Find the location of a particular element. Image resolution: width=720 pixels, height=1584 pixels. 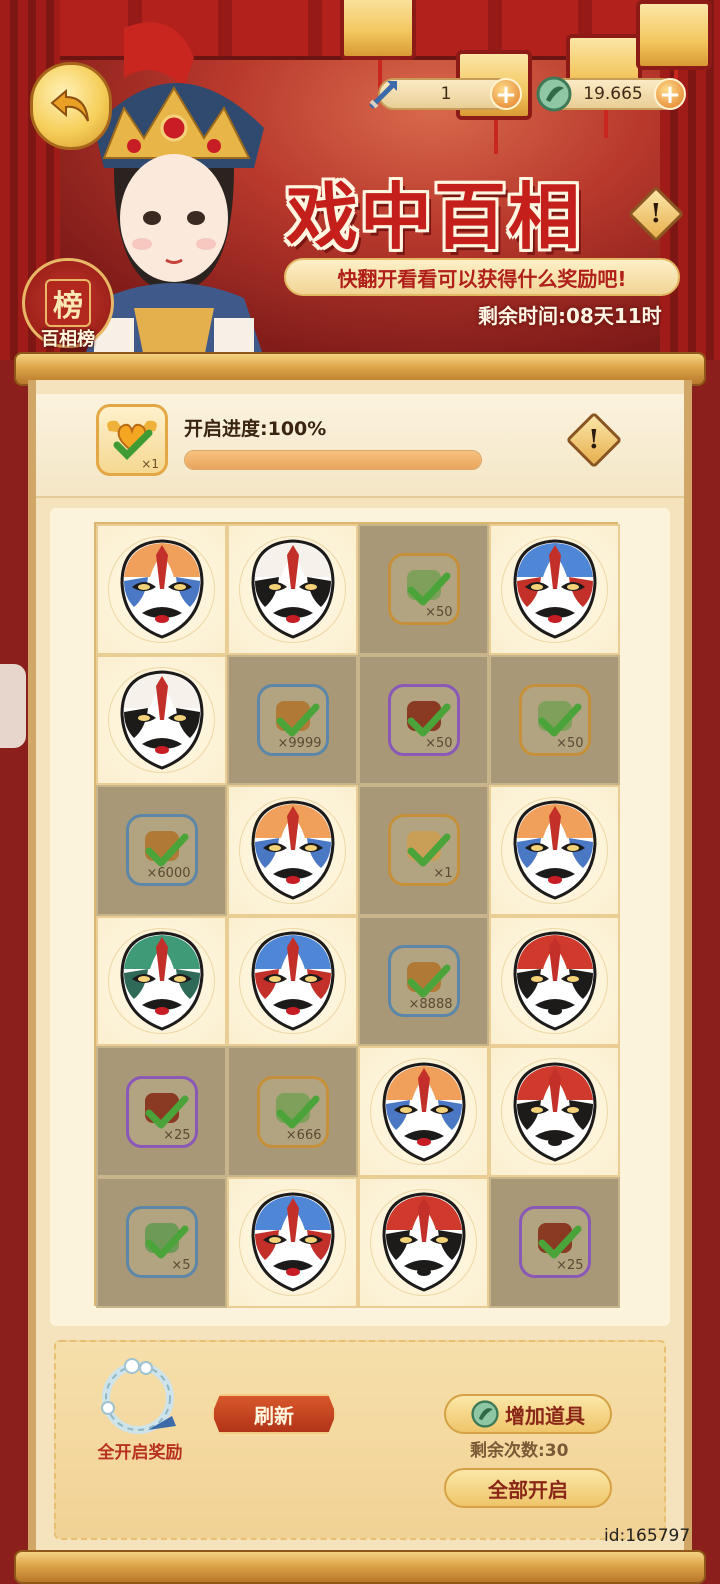

reward-item: ×8888 is located at coordinates (423, 981).